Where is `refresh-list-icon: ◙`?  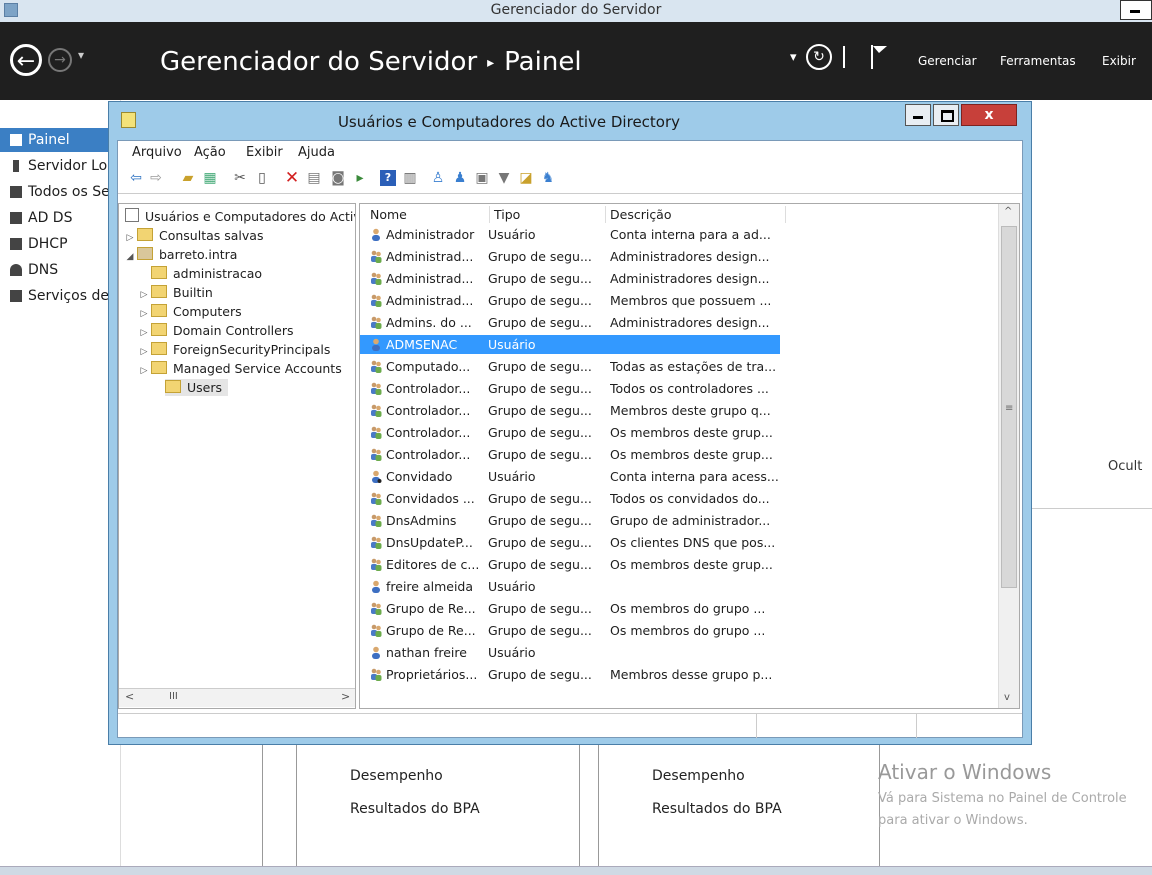 refresh-list-icon: ◙ is located at coordinates (338, 178).